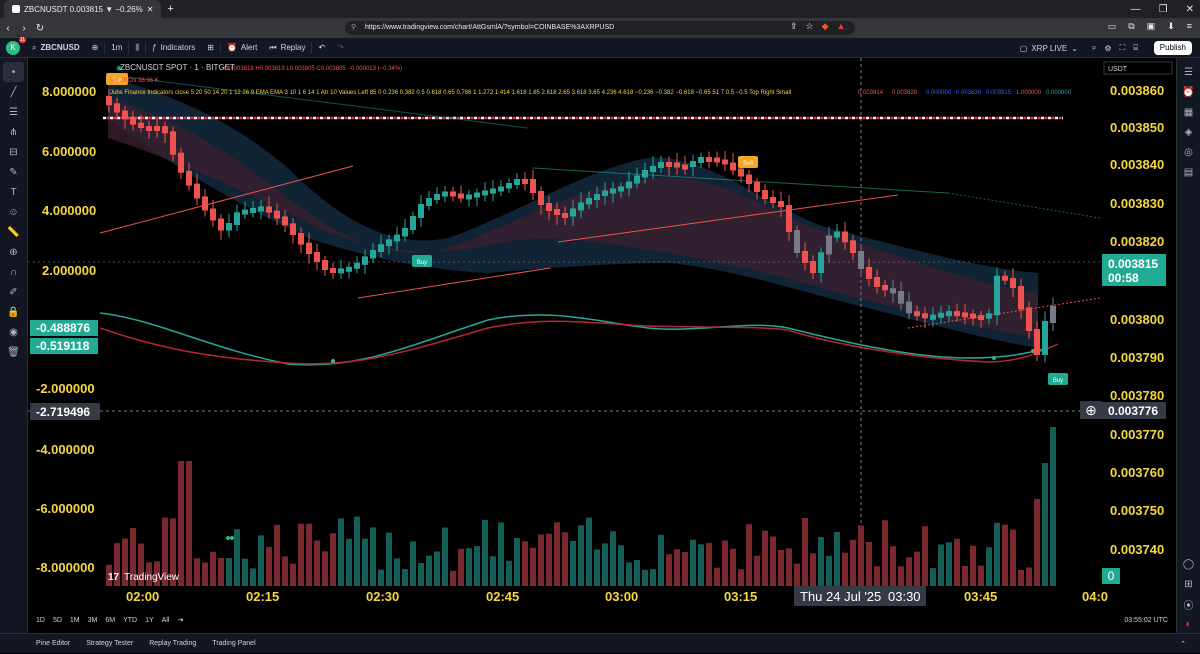 This screenshot has height=654, width=1200. Describe the element at coordinates (1190, 9) in the screenshot. I see `close-window-button: ✕` at that location.